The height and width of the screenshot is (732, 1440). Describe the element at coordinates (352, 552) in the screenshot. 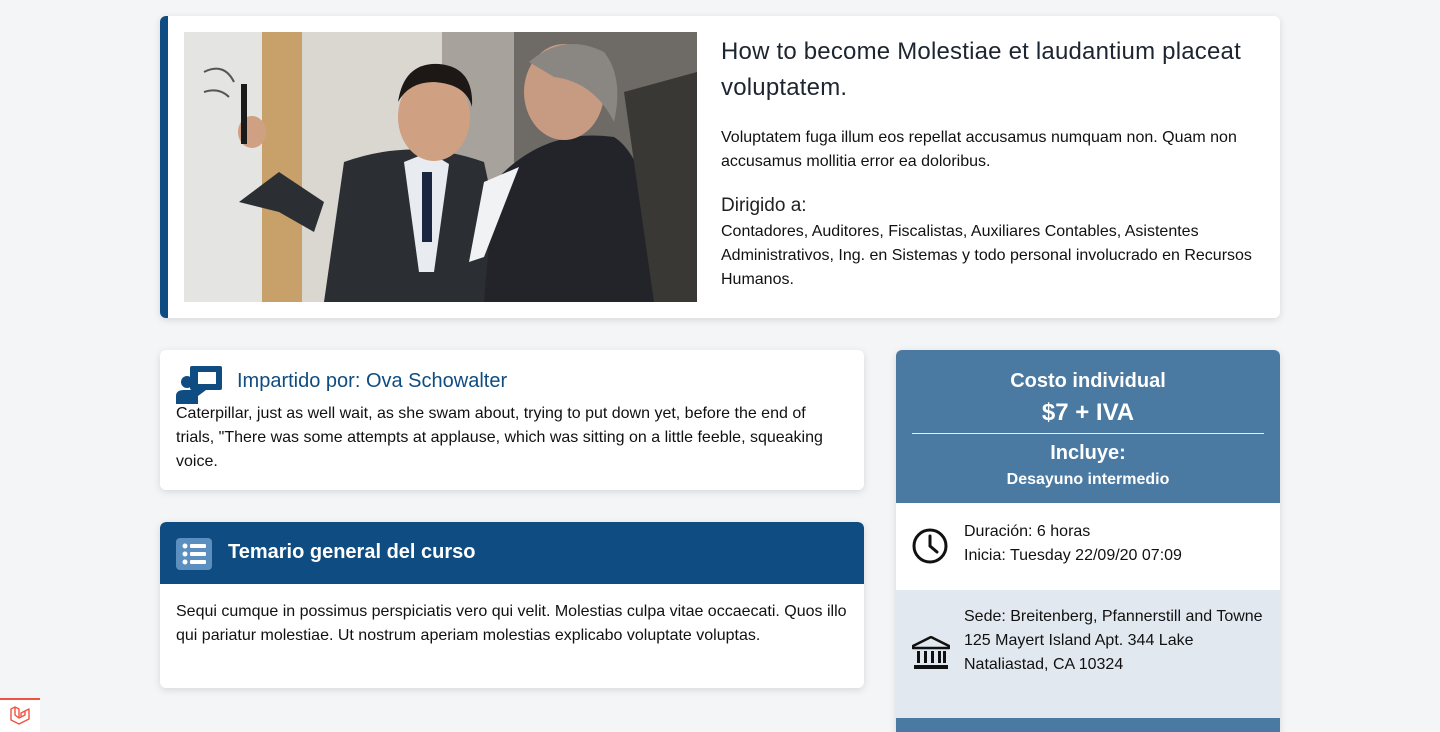

I see `syllabus-title: Temario general del curso` at that location.